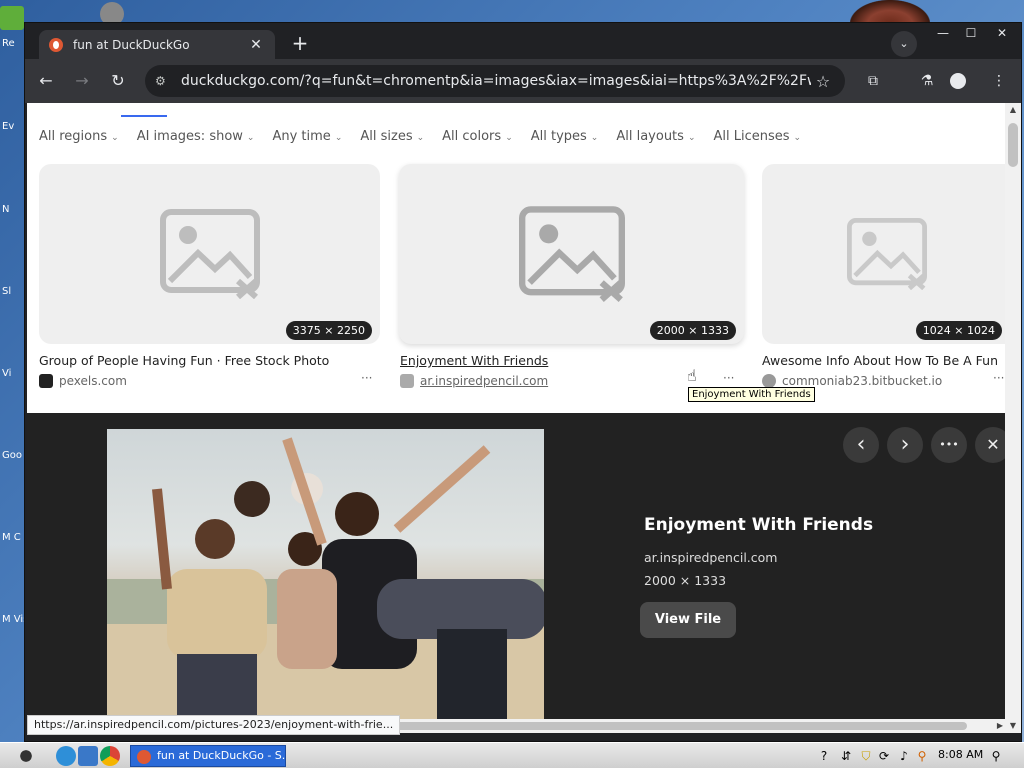 The image size is (1024, 768). Describe the element at coordinates (884, 756) in the screenshot. I see `sync-icon: ⟳` at that location.